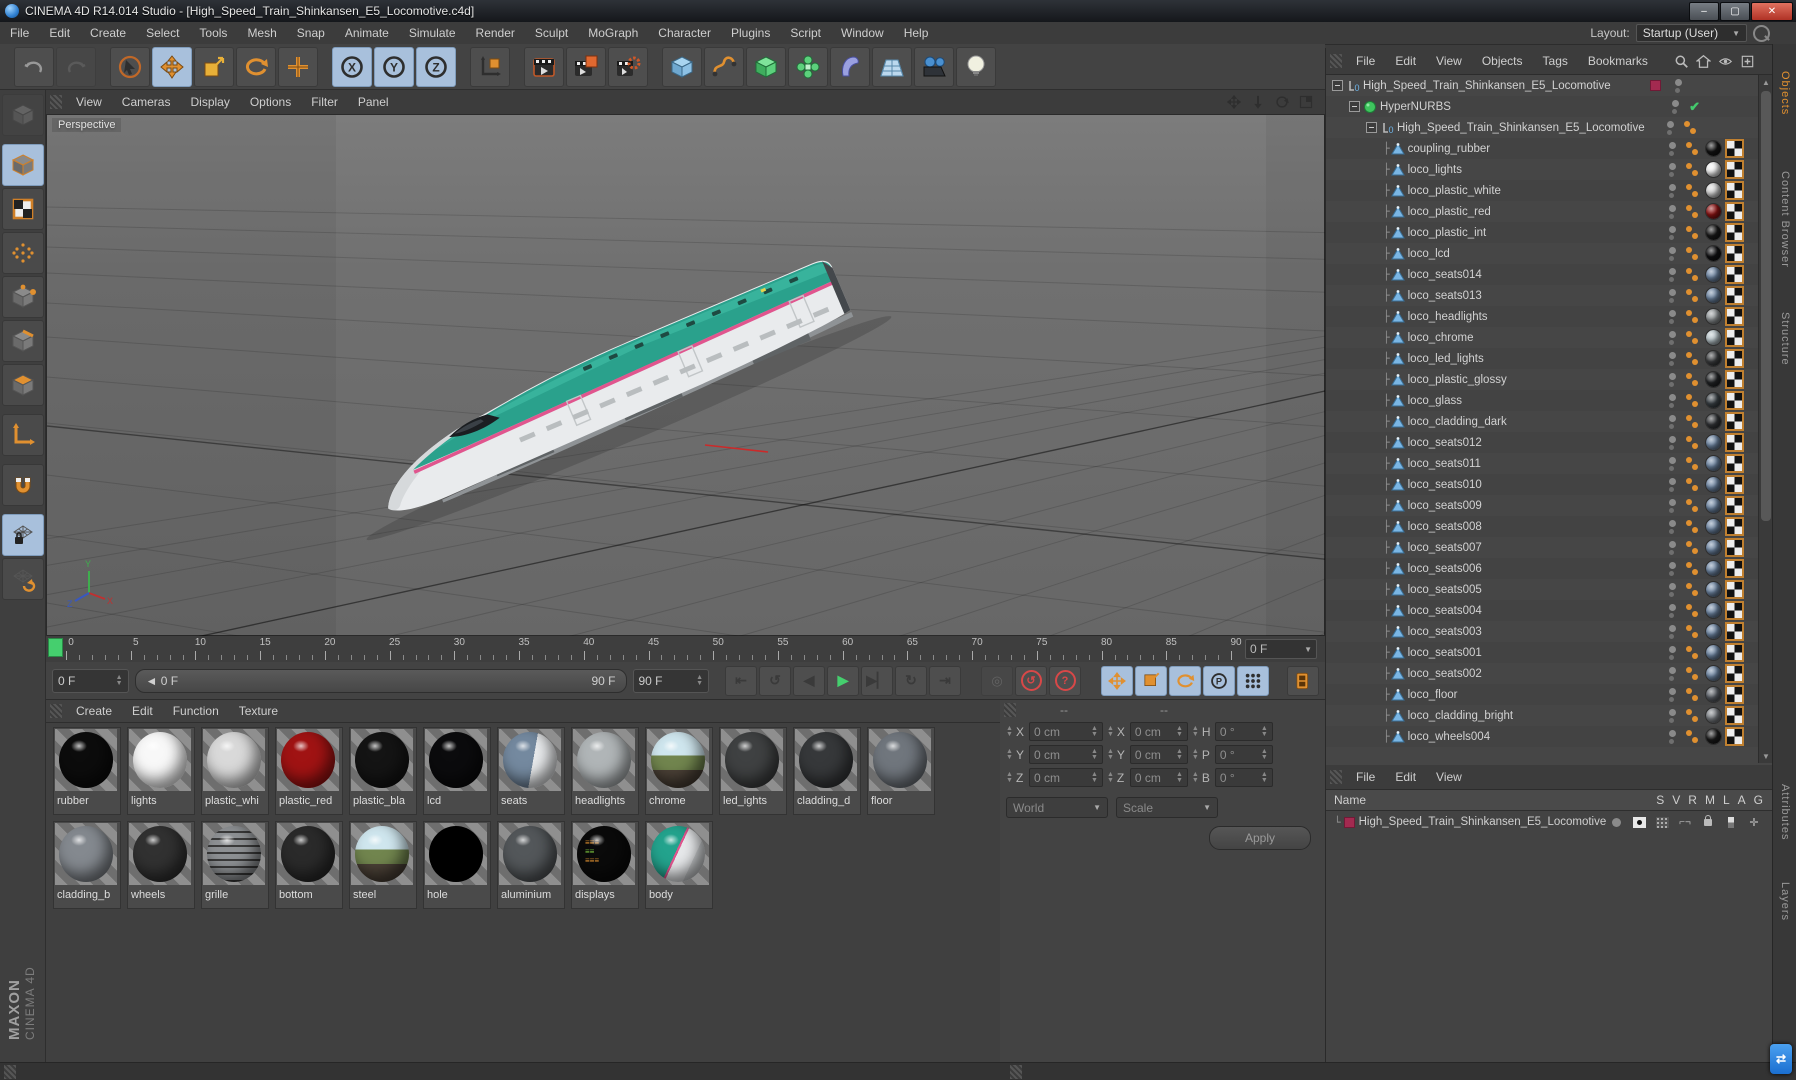  Describe the element at coordinates (87, 125) in the screenshot. I see `viewport-camera-label: Perspective` at that location.